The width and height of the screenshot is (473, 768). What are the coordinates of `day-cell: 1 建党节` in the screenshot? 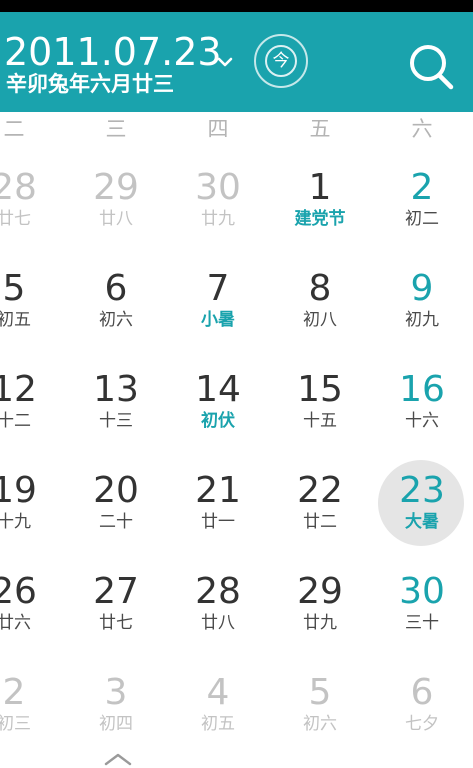 It's located at (320, 200).